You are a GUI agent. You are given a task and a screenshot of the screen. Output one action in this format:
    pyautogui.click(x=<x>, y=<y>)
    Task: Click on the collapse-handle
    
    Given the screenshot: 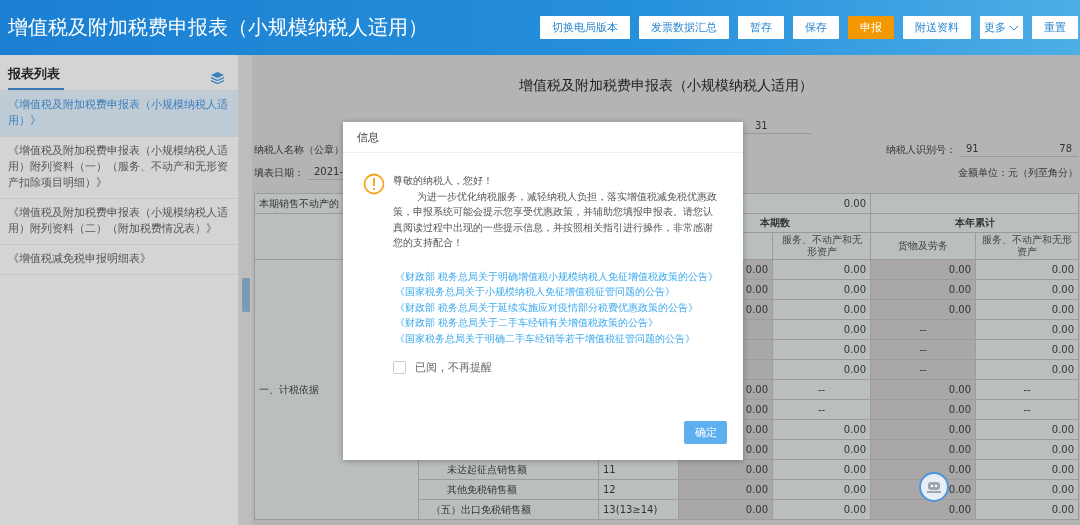 What is the action you would take?
    pyautogui.click(x=245, y=295)
    